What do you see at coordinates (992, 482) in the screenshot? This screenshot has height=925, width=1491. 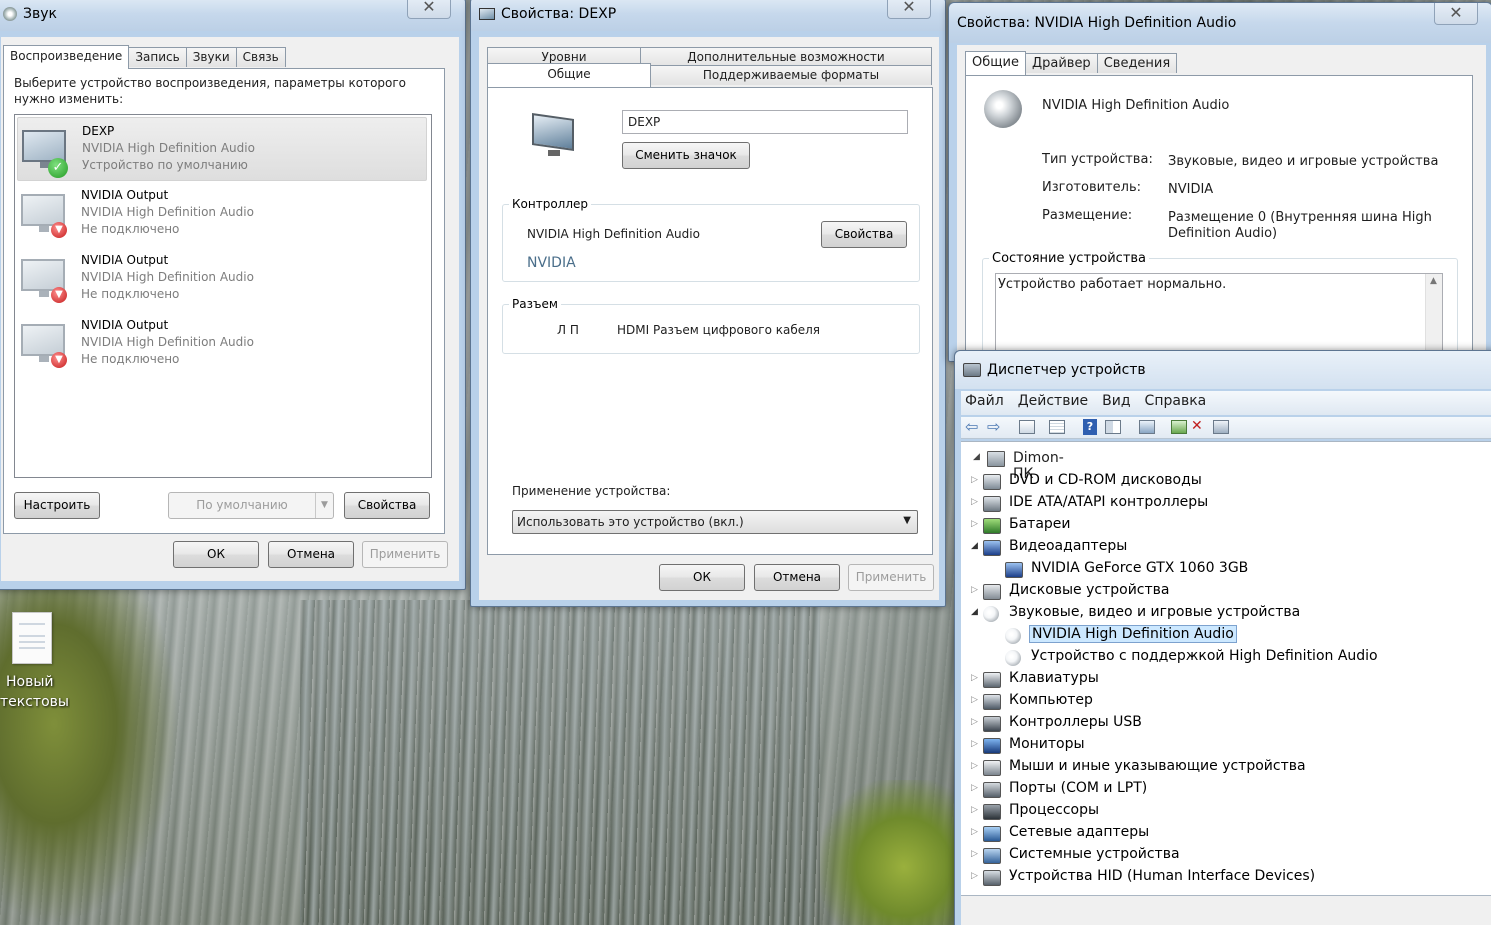 I see `dvd-drive-icon` at bounding box center [992, 482].